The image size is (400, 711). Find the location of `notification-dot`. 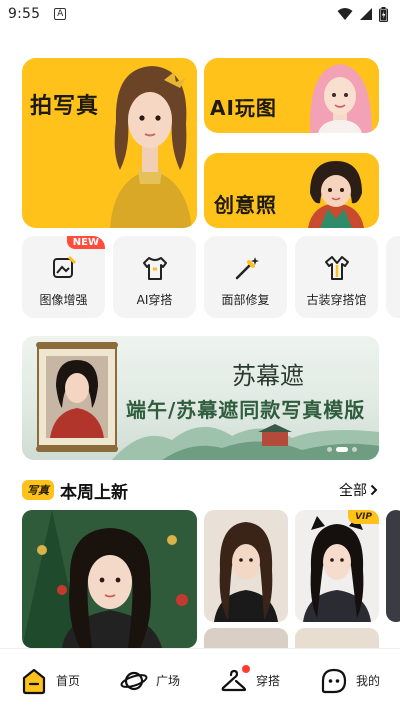

notification-dot is located at coordinates (245, 668).